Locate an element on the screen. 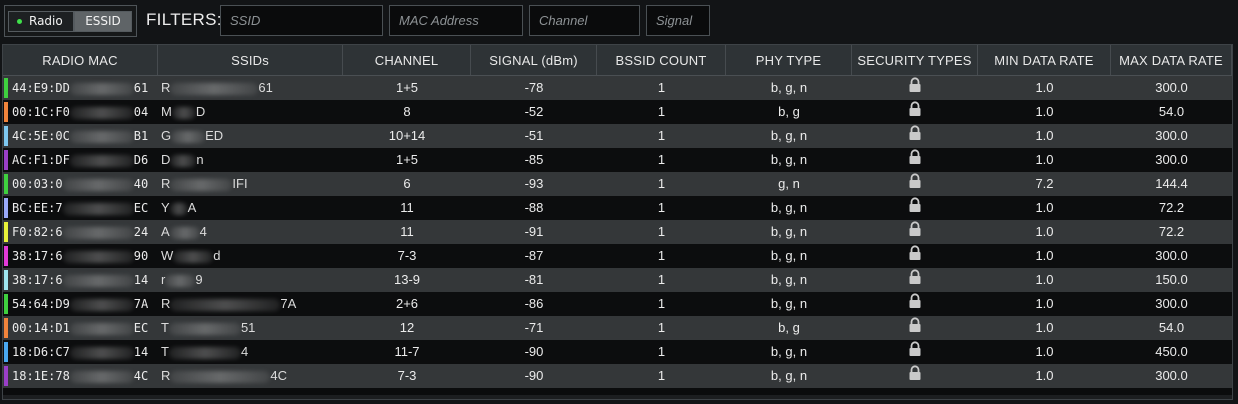  column-header-min-data-rate: MIN DATA RATE is located at coordinates (1044, 60).